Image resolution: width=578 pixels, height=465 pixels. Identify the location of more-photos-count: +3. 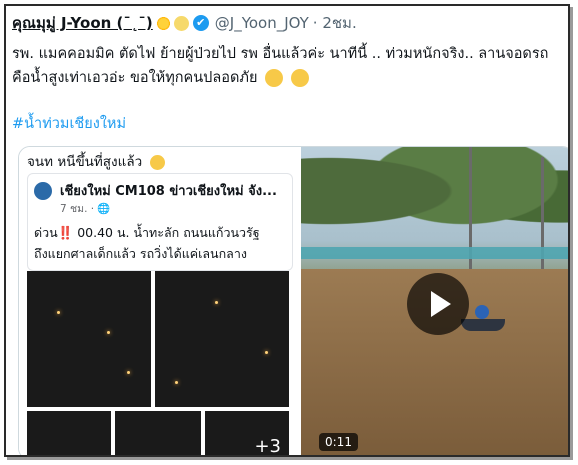
(267, 446).